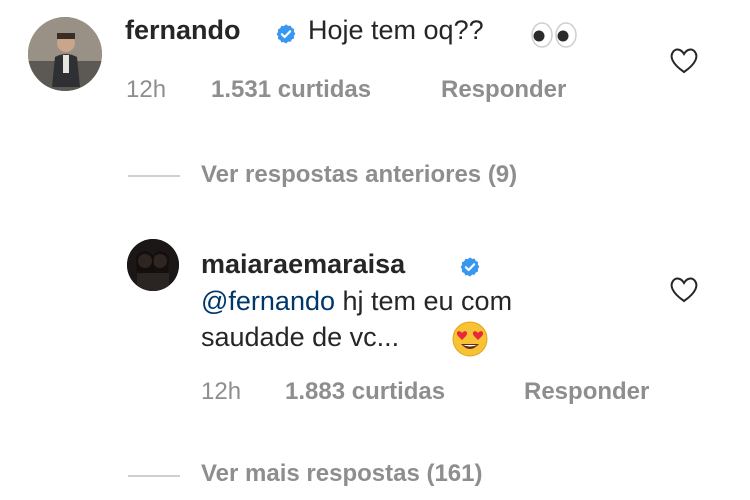 This screenshot has width=750, height=500. Describe the element at coordinates (342, 474) in the screenshot. I see `view-more-replies-link: Ver mais respostas (161)` at that location.